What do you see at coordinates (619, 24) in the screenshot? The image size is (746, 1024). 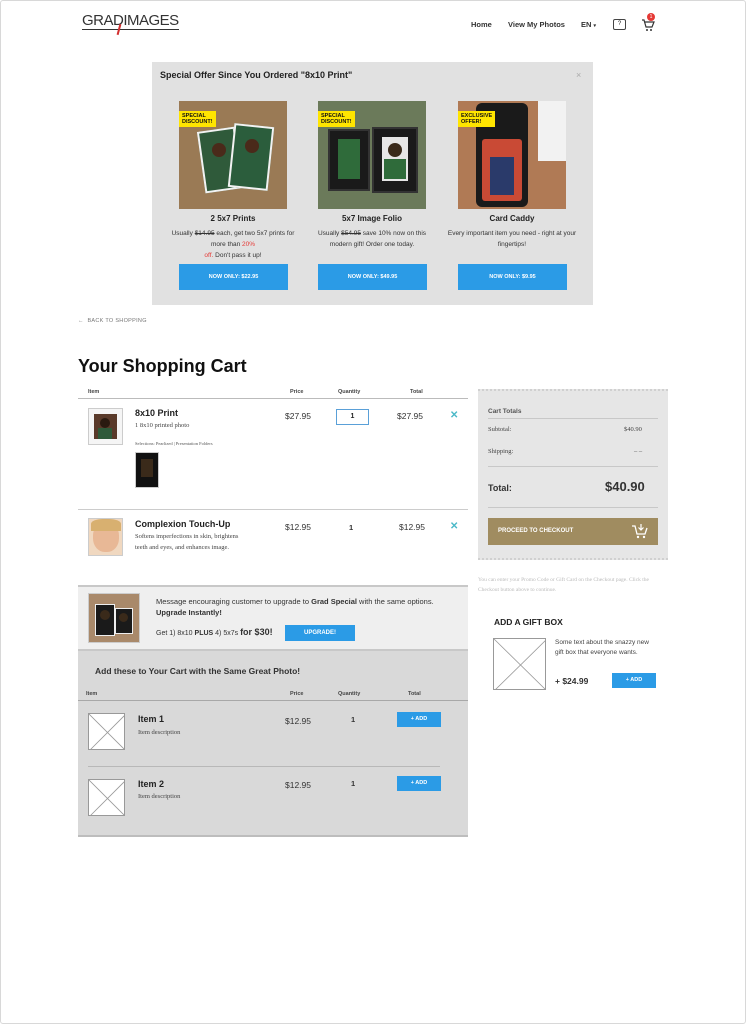 I see `help-chat-icon: ?` at bounding box center [619, 24].